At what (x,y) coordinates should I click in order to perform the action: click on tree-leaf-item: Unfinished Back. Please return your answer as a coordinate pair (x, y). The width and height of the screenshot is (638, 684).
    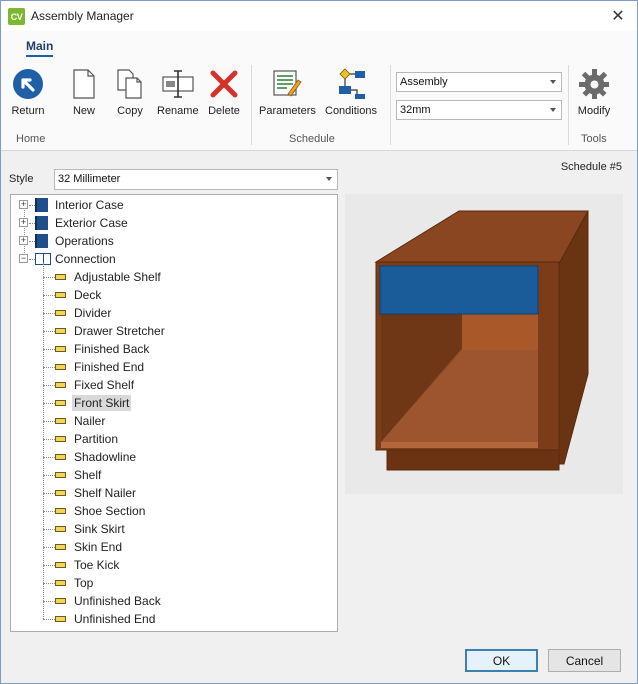
    Looking at the image, I should click on (171, 601).